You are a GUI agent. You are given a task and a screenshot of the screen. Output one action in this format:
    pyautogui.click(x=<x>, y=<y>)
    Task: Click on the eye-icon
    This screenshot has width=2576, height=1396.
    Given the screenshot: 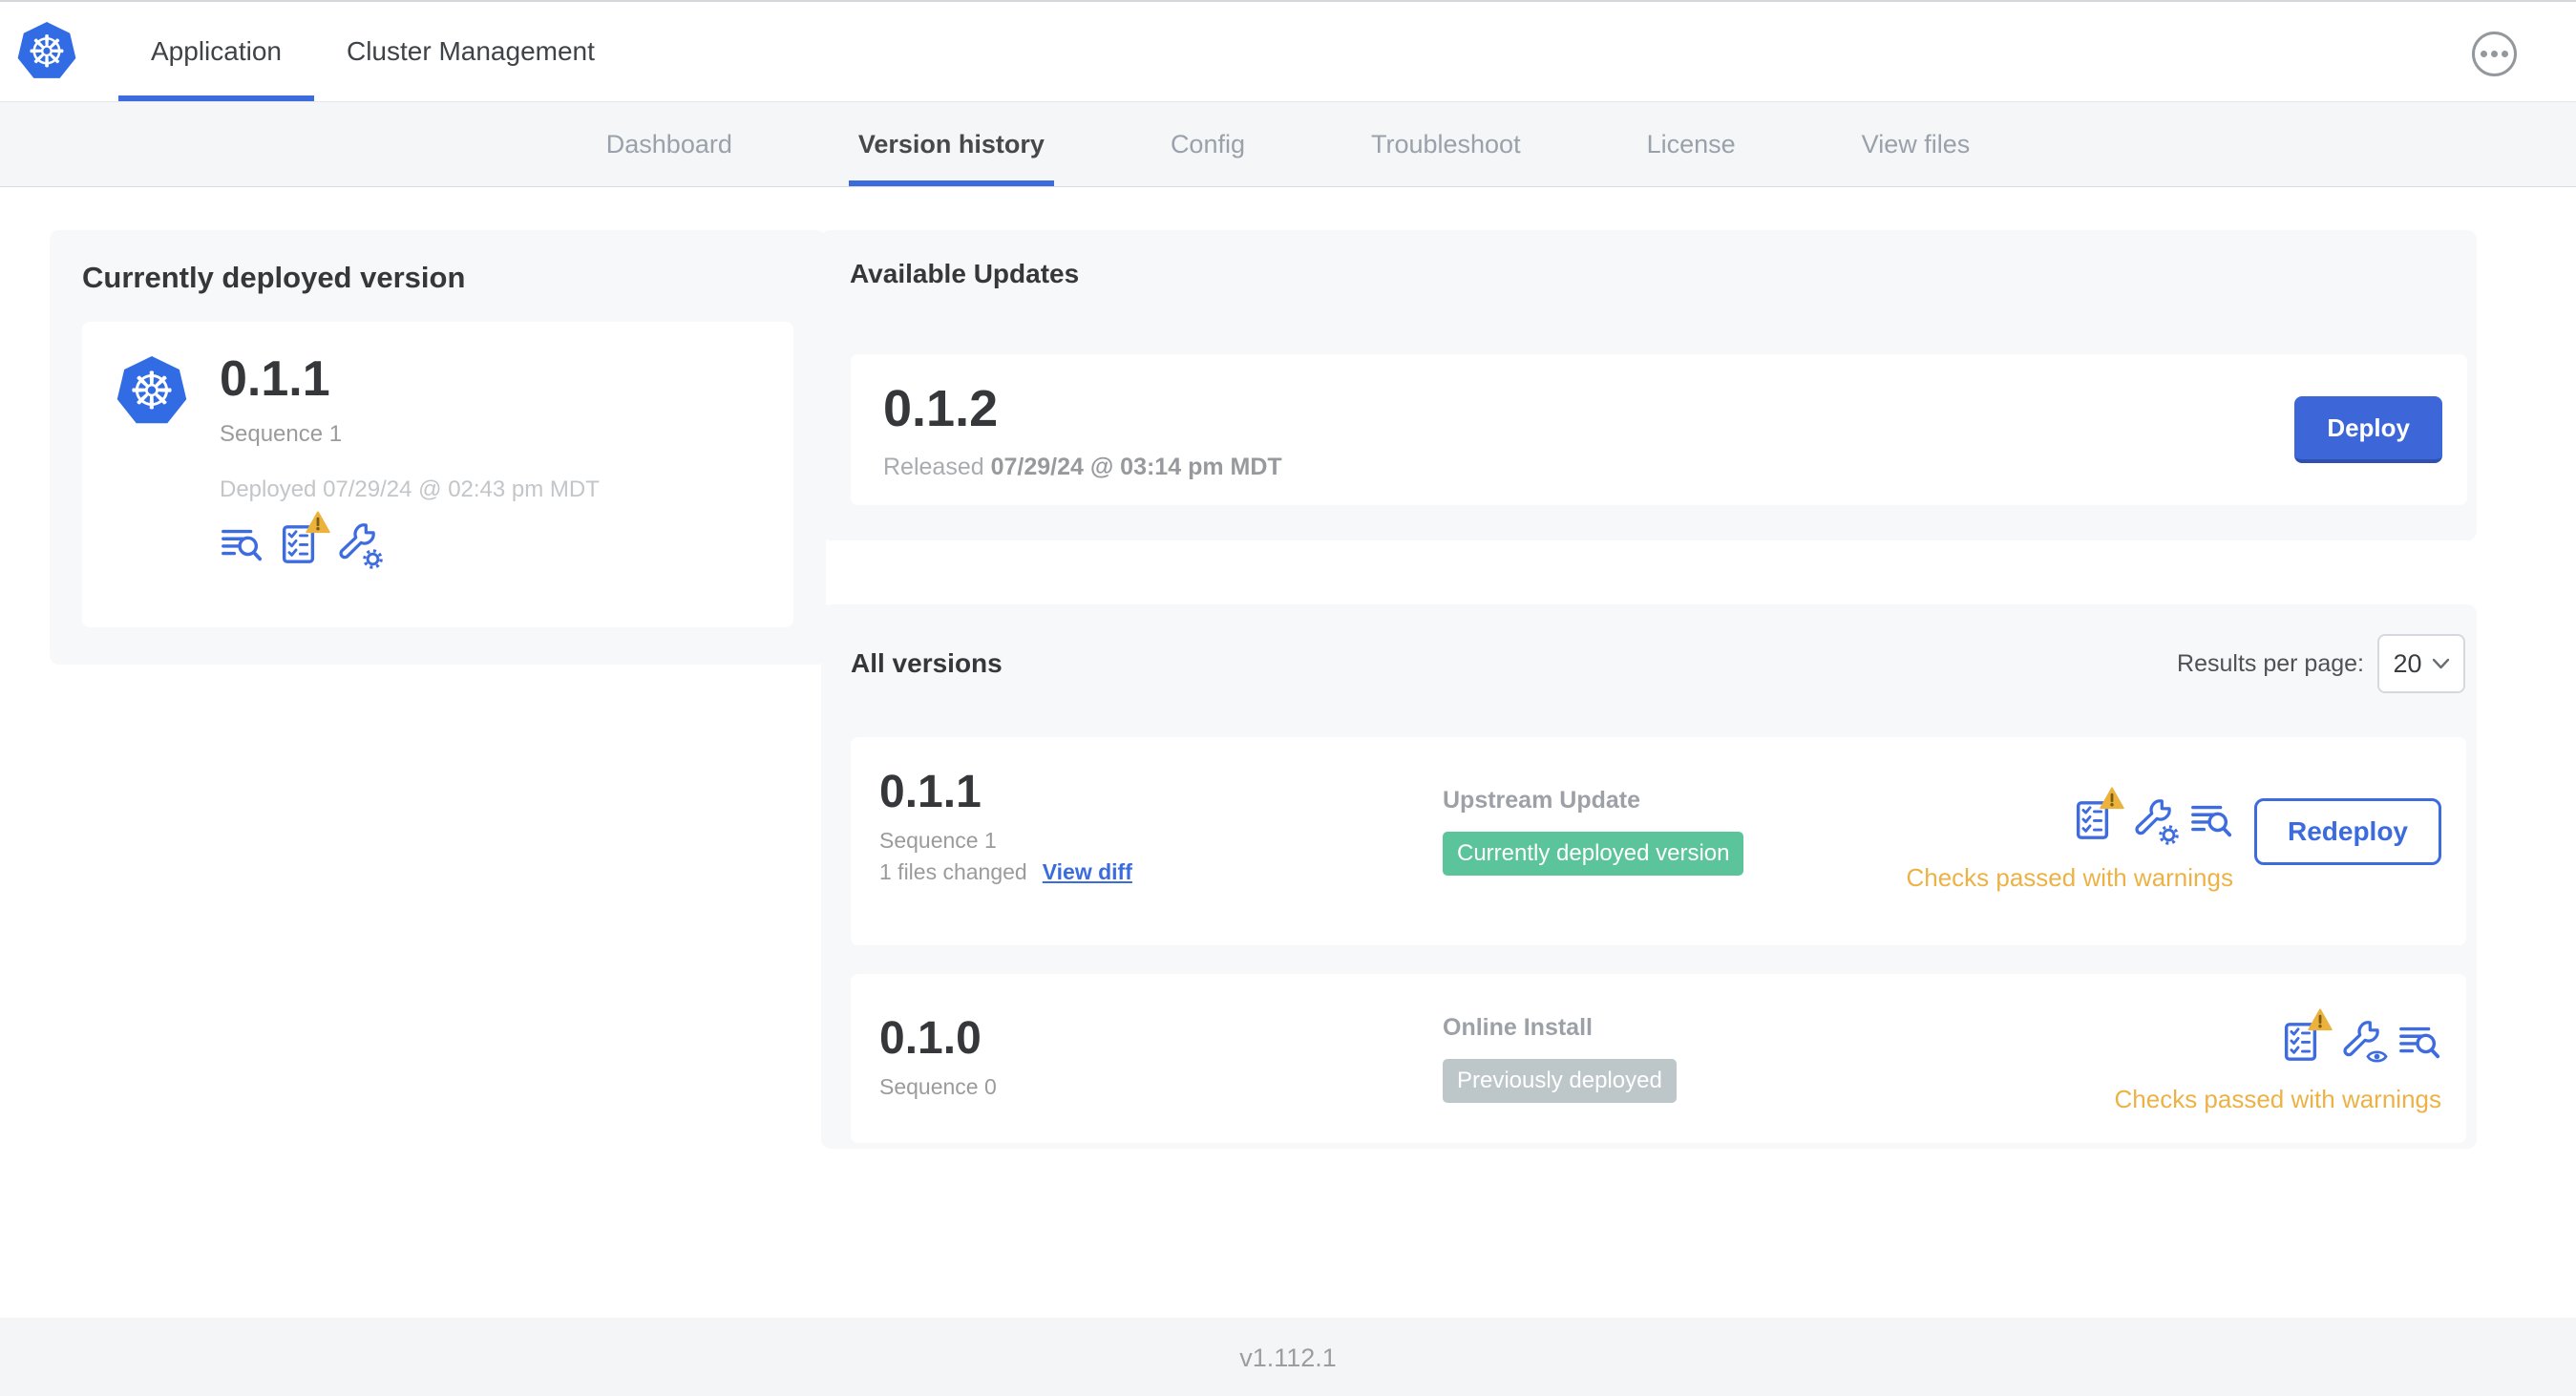 What is the action you would take?
    pyautogui.click(x=2377, y=1057)
    